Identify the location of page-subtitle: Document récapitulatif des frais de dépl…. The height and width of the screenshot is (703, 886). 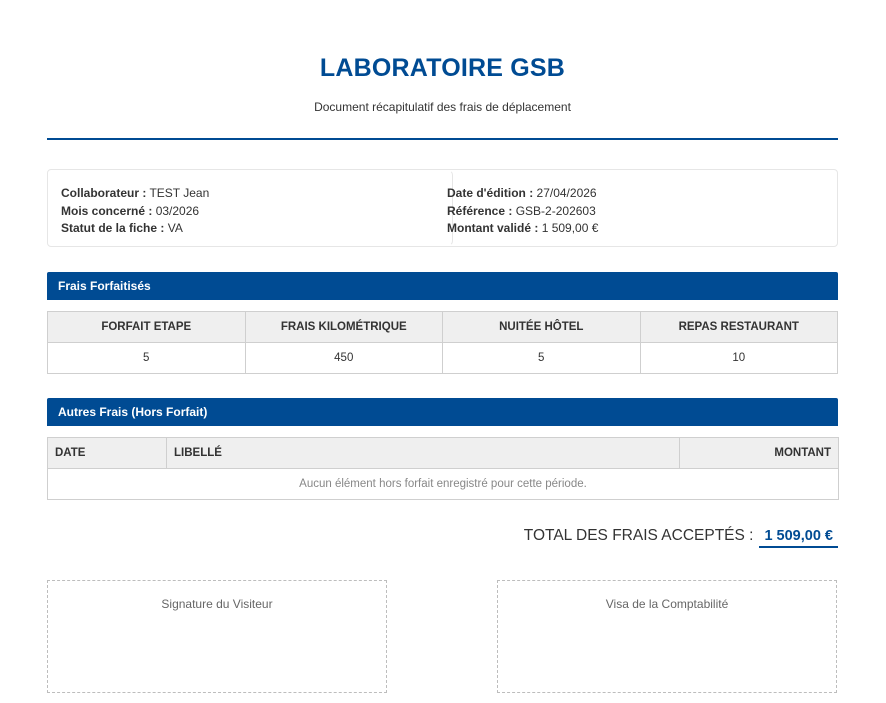
(442, 107).